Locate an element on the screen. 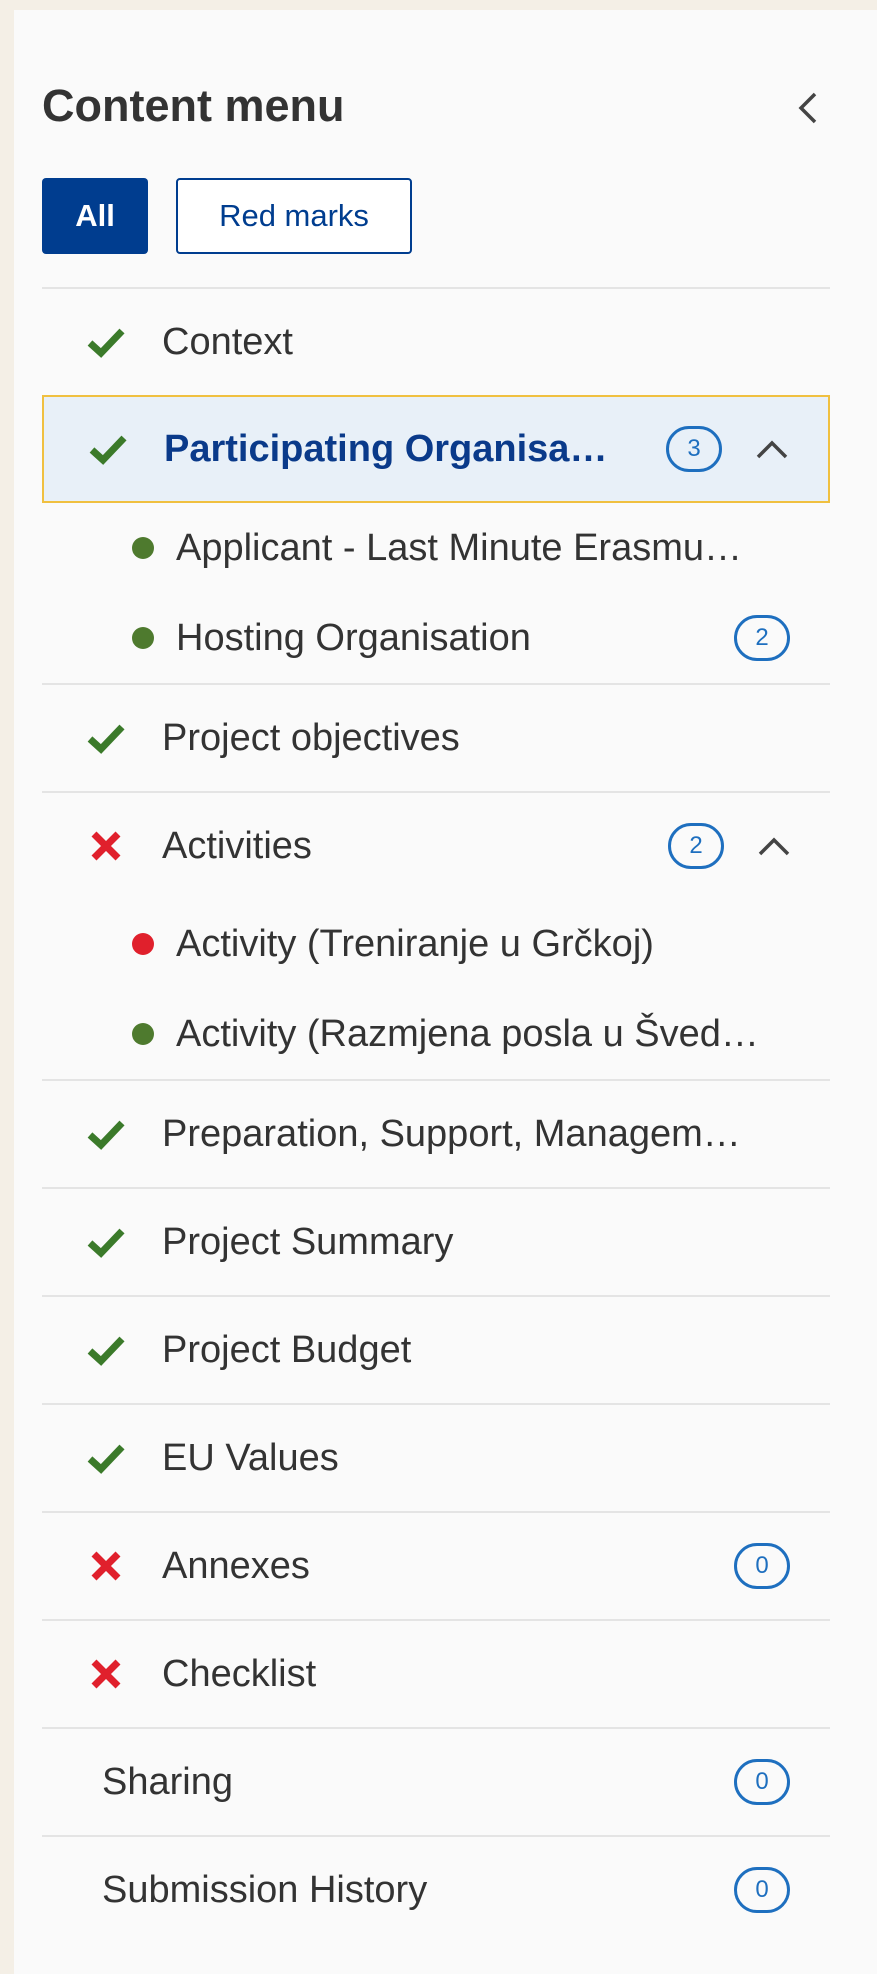  menu-item-eu-values: EU Values is located at coordinates (436, 1457).